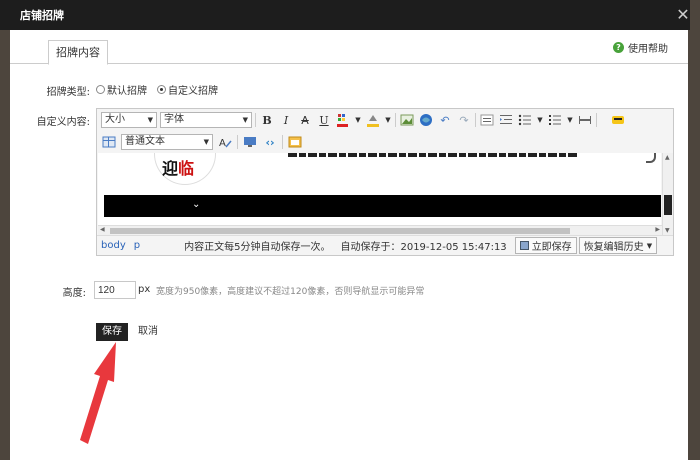 This screenshot has width=700, height=460. Describe the element at coordinates (137, 245) in the screenshot. I see `path-item-p: p` at that location.